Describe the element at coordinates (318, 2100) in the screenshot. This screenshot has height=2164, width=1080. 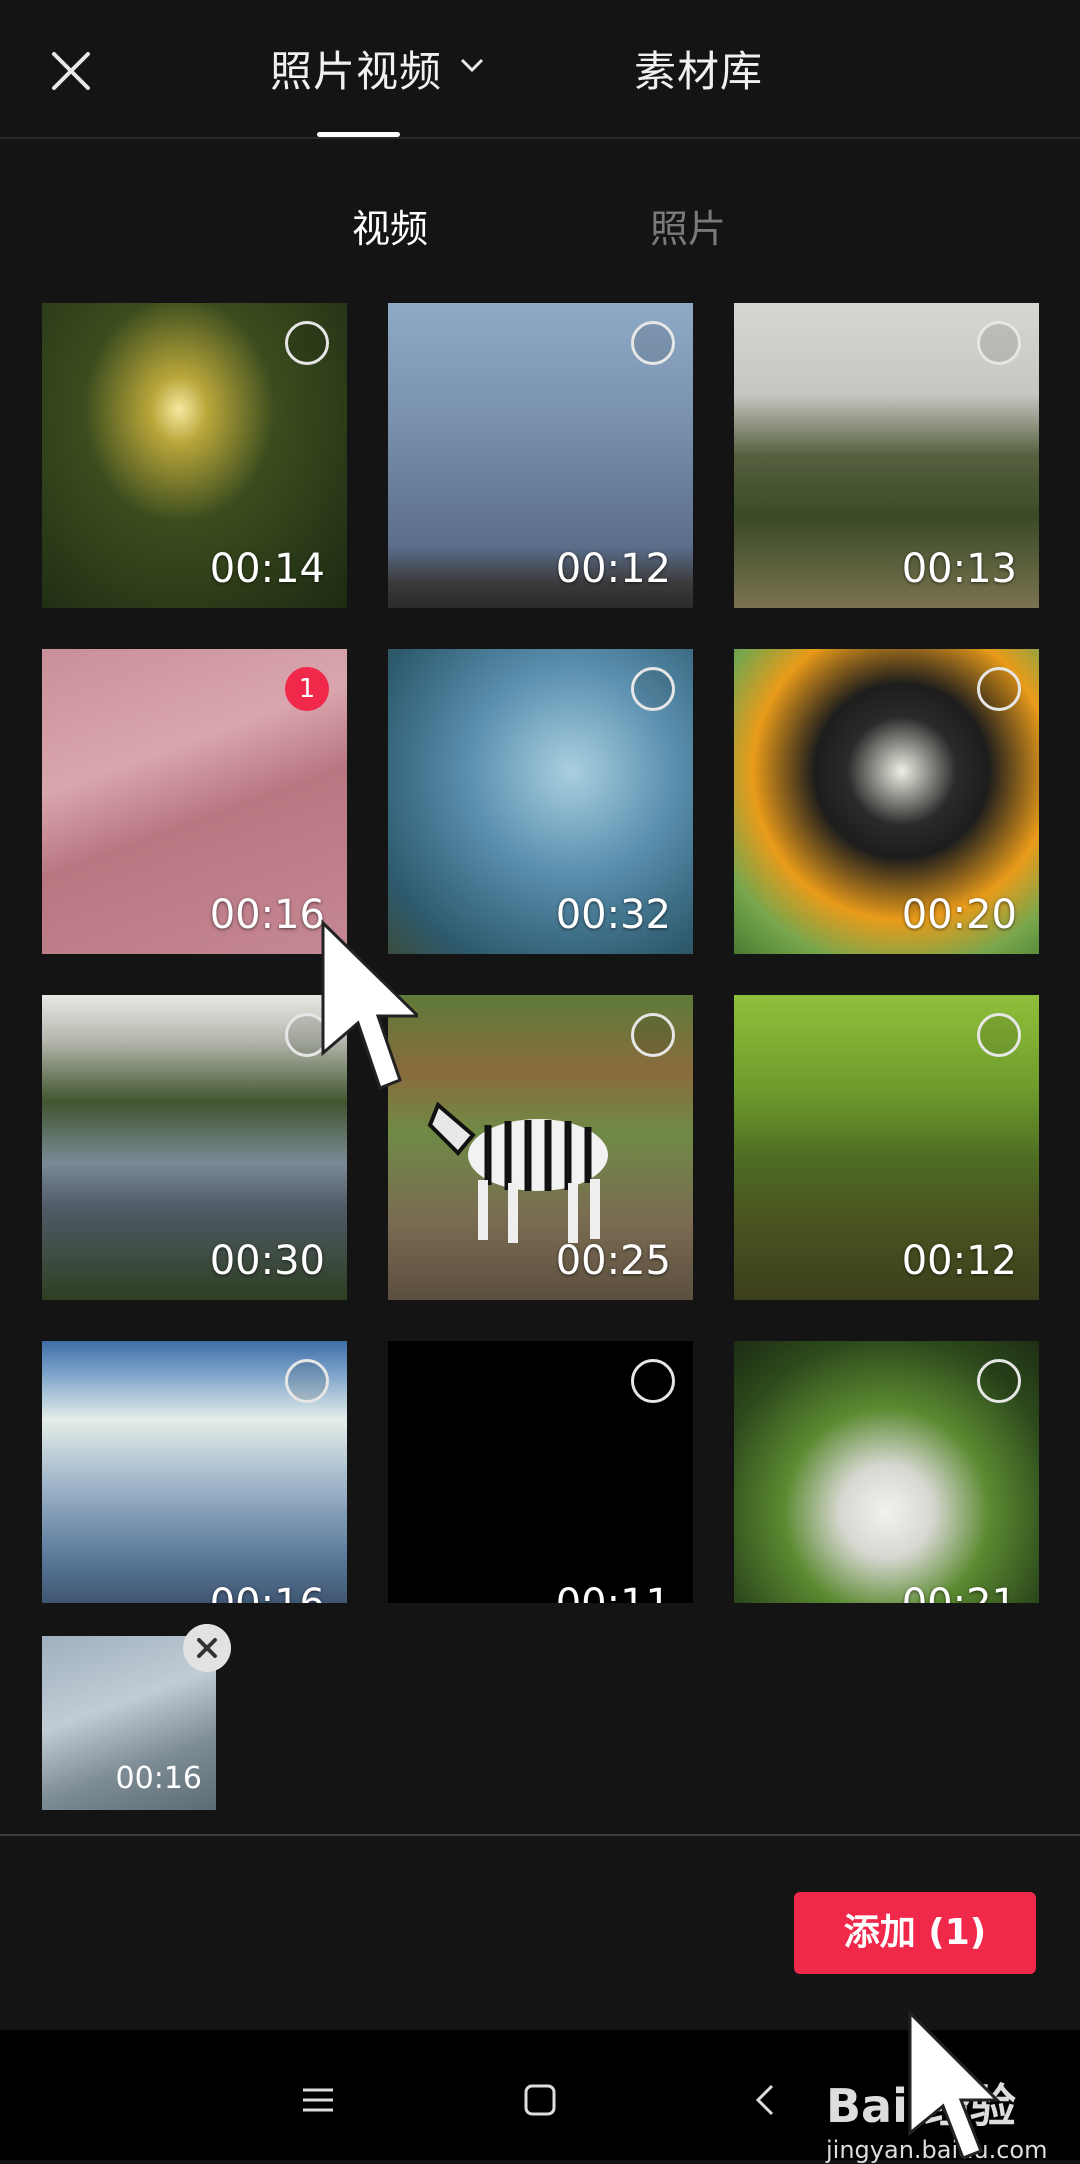
I see `menu-icon` at that location.